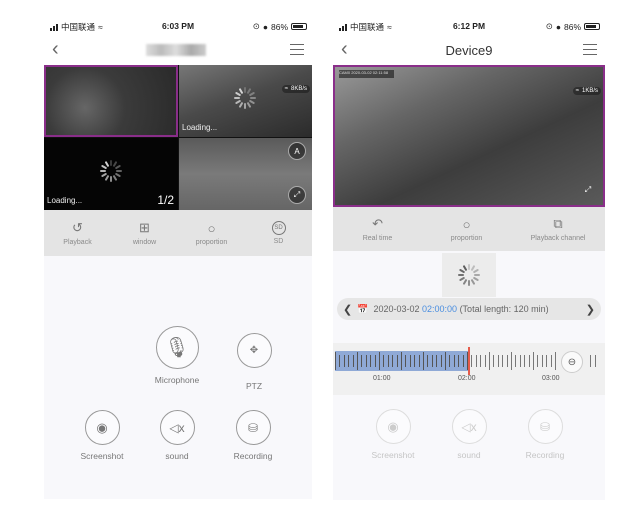 The width and height of the screenshot is (635, 519). I want to click on ptz-button: ✥ PTZ, so click(254, 362).